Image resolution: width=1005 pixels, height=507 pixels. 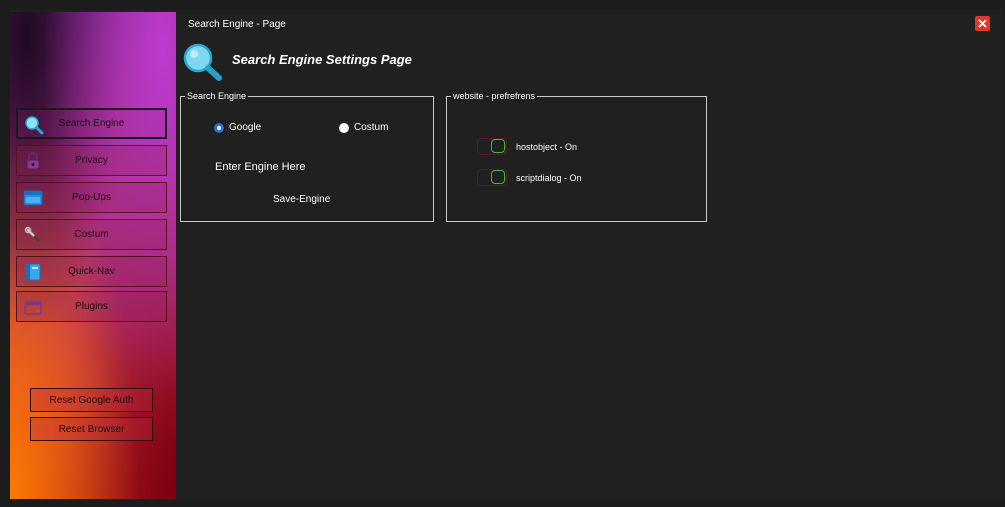 I want to click on radio-label: Costum, so click(x=371, y=127).